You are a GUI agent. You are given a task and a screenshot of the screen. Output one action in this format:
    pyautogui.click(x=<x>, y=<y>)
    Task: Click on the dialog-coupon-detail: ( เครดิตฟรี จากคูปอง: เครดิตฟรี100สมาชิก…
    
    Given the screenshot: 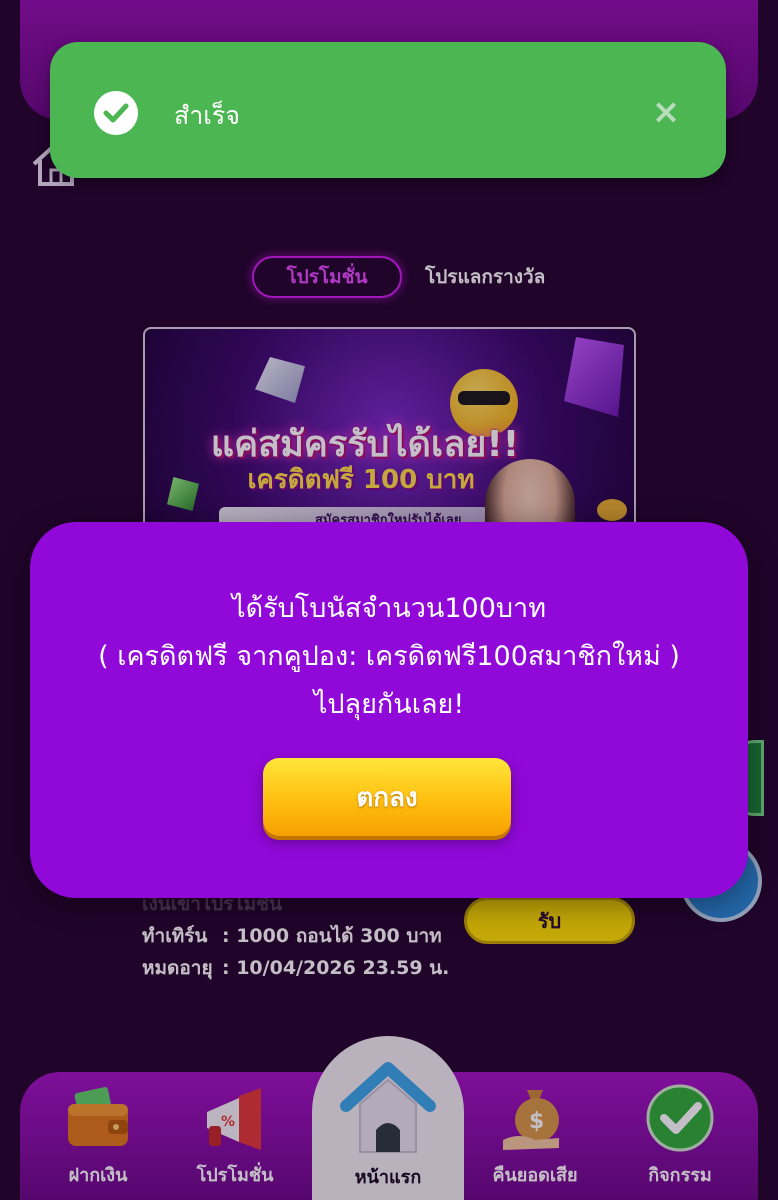 What is the action you would take?
    pyautogui.click(x=389, y=656)
    